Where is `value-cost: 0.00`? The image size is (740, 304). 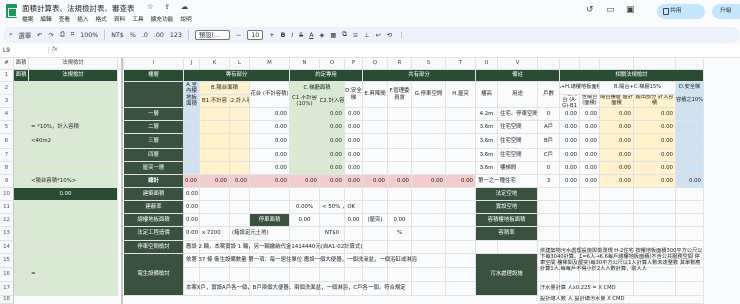
value-cost: 0.00 is located at coordinates (192, 234).